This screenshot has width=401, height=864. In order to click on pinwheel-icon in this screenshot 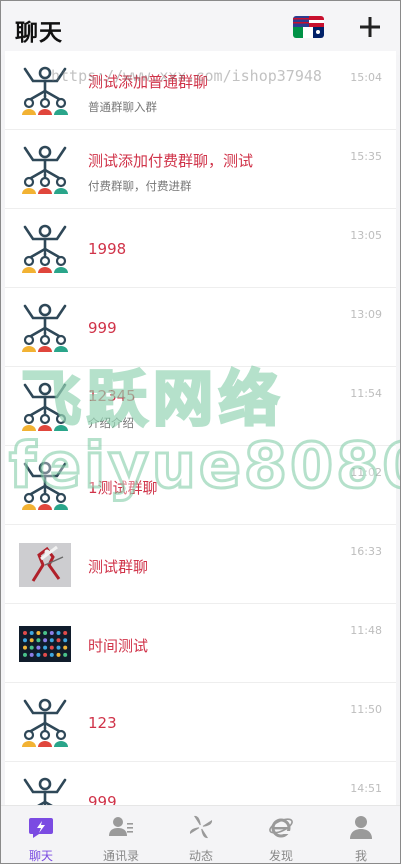, I will do `click(201, 827)`.